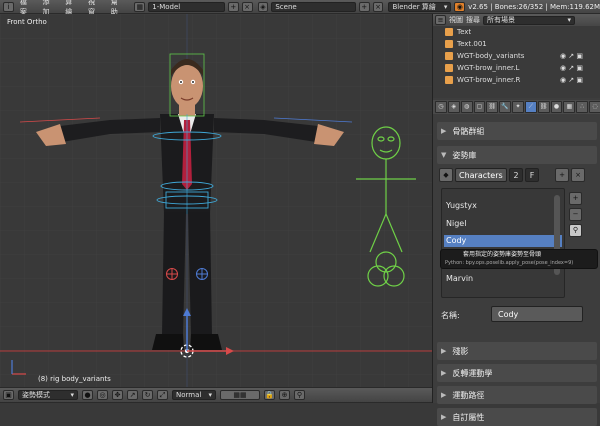 The image size is (600, 426). I want to click on viewport-header: ▣ 姿勢模式 ▾ ● ◎ ✥ ↗ ↻ ⤢ Normal ▾ ▦▦ 🔒 ⊕ ⚲, so click(216, 395).